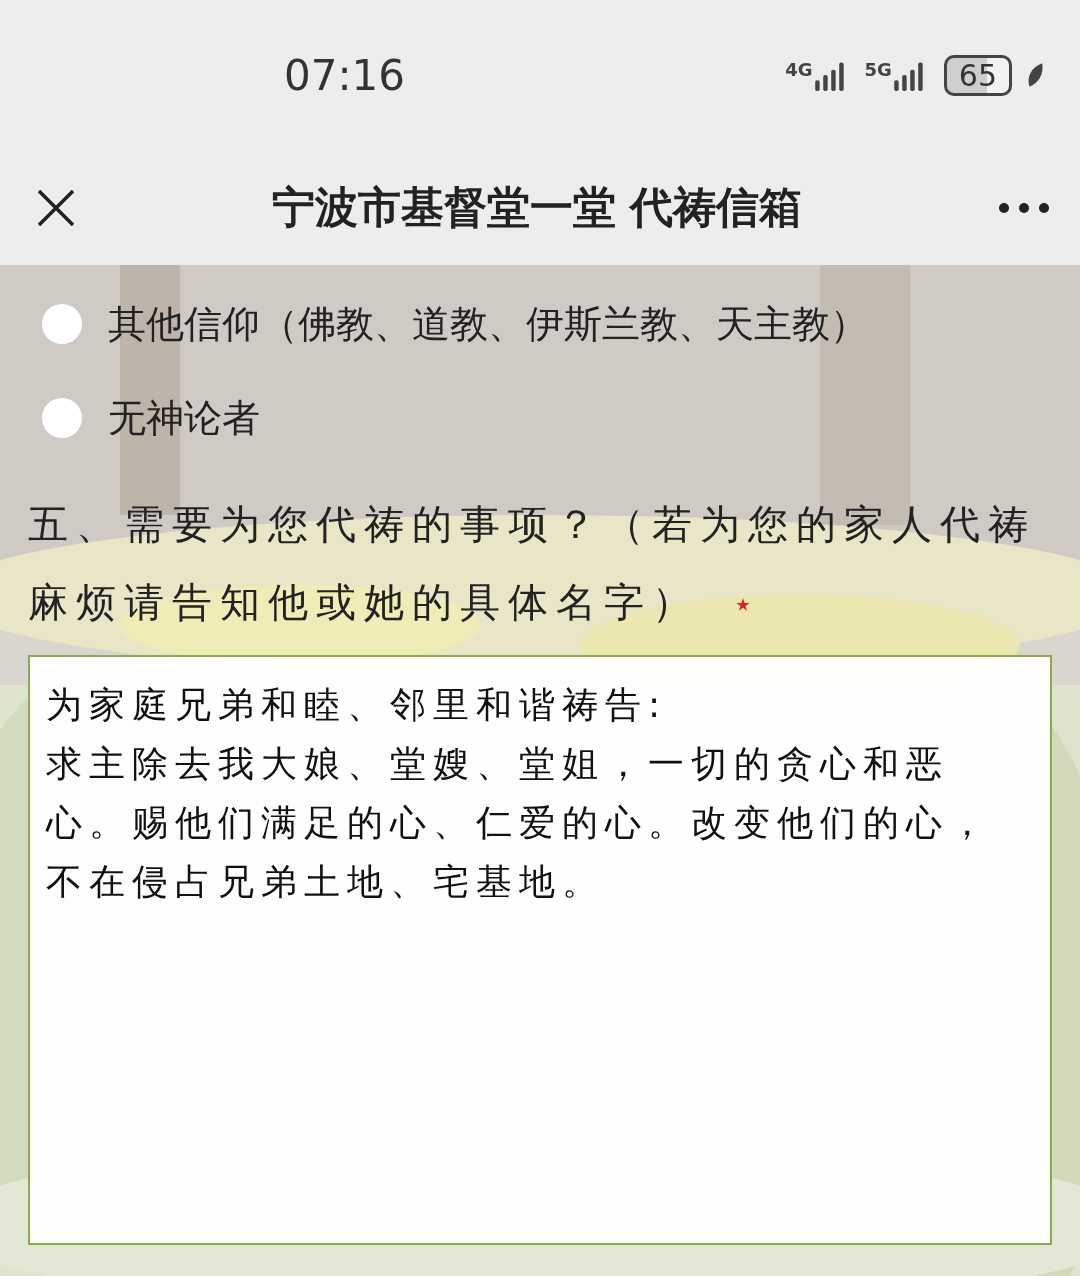  Describe the element at coordinates (878, 69) in the screenshot. I see `network-label: 5G` at that location.